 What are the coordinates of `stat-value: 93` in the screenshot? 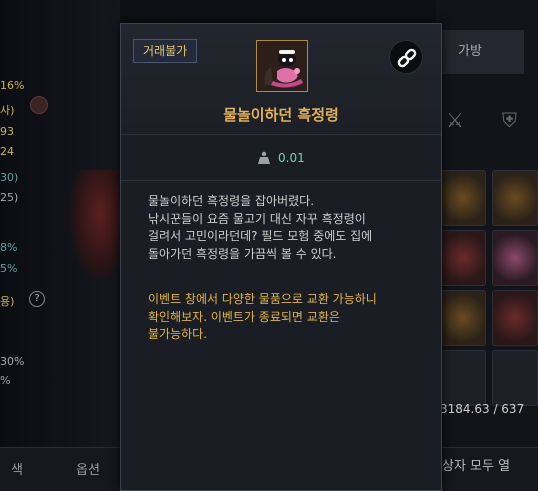 It's located at (7, 131).